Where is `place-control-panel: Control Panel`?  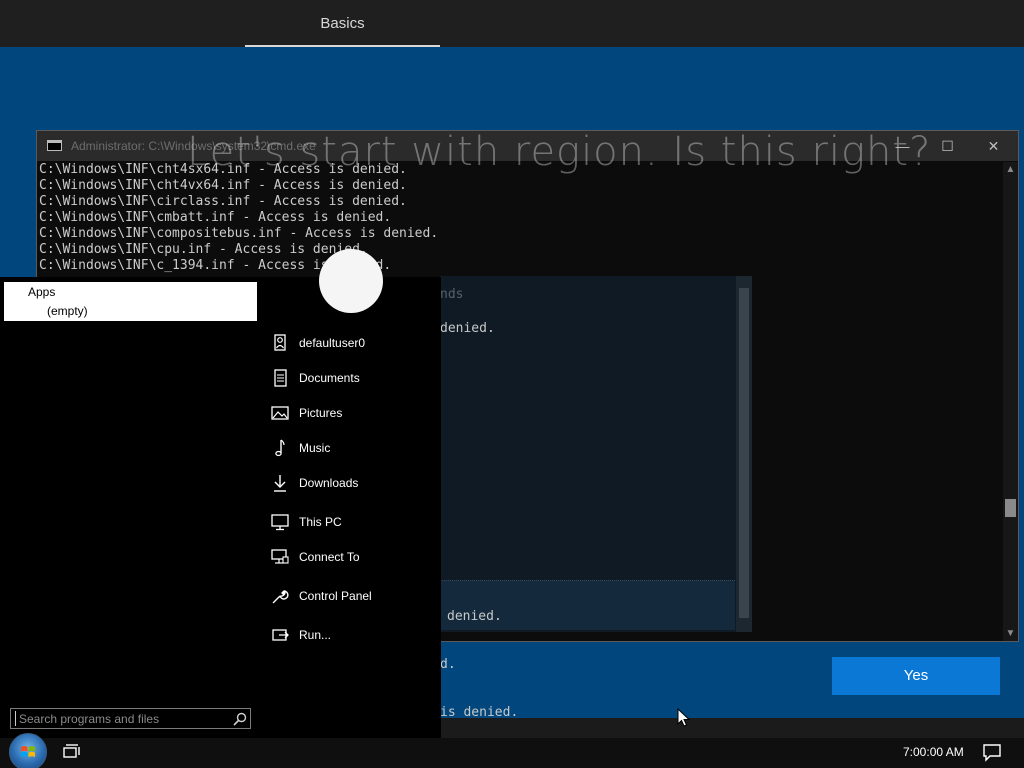 place-control-panel: Control Panel is located at coordinates (352, 596).